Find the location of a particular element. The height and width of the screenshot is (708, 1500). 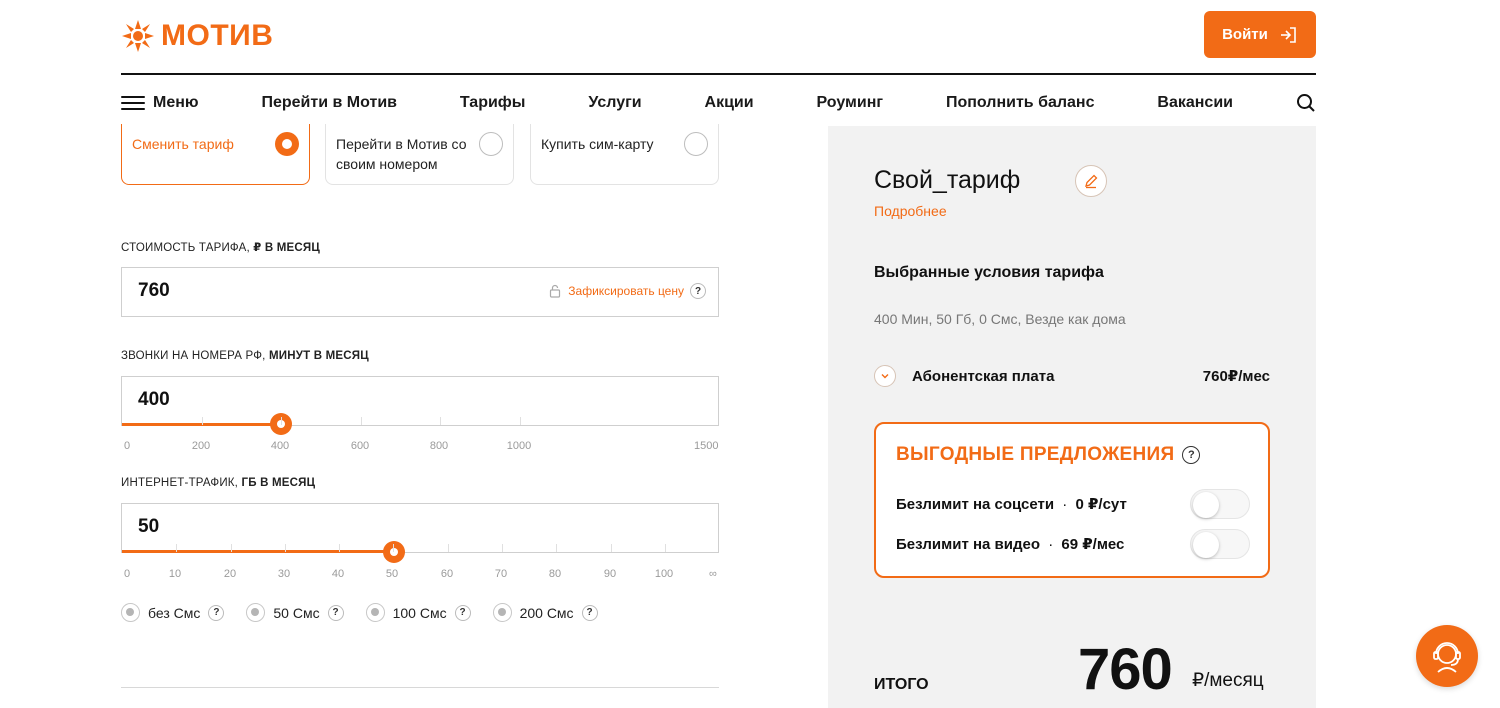

internet-scale: 0 10 20 30 40 50 60 70 80 90 100 ∞ is located at coordinates (420, 575).